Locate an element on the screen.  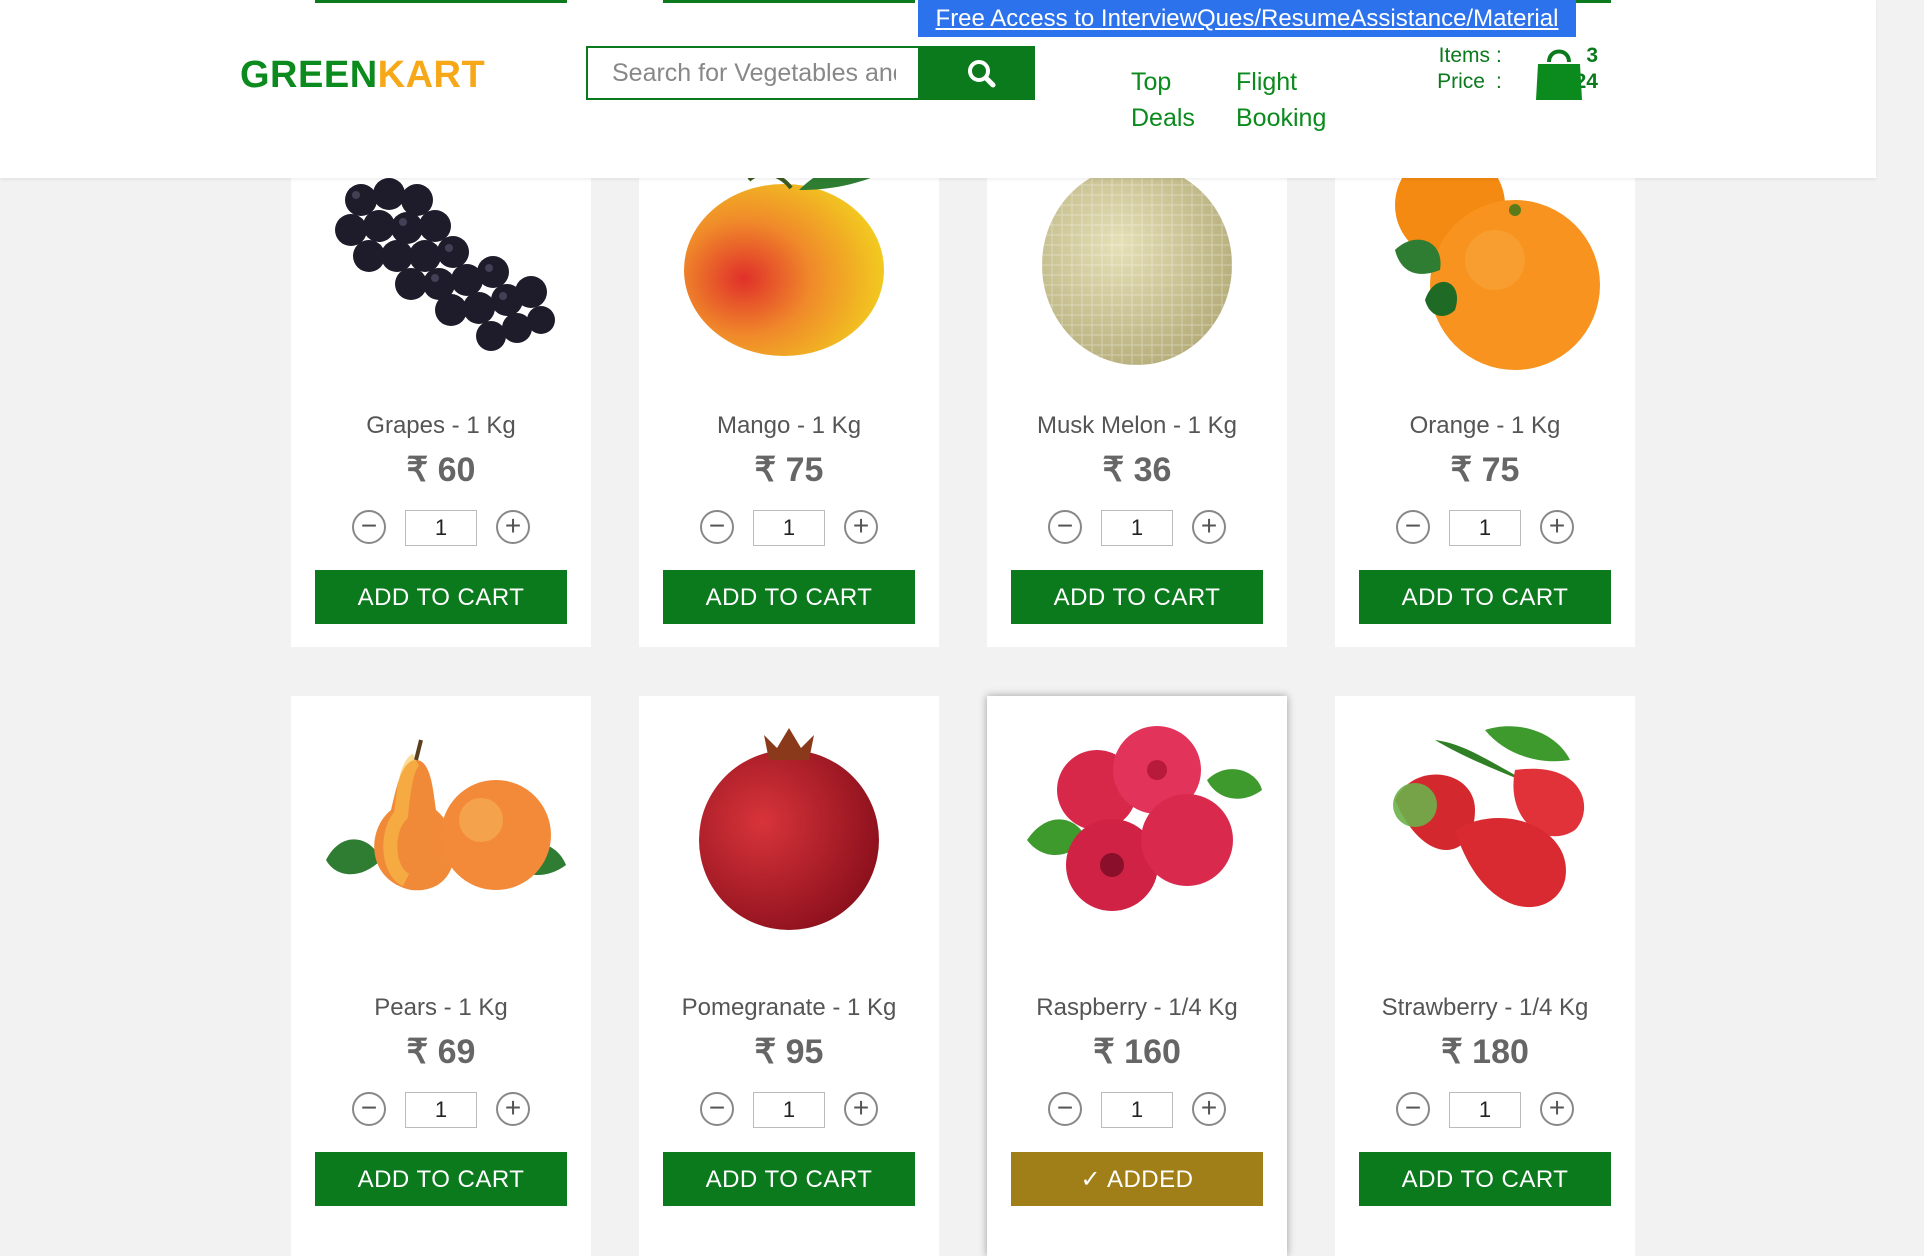
pears-image is located at coordinates (446, 815).